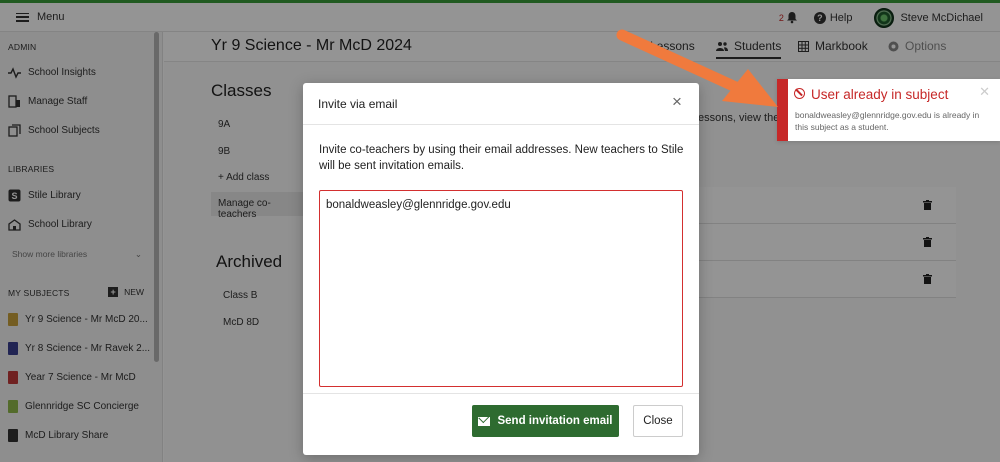  I want to click on modal-footer: Send invitation email Close, so click(501, 424).